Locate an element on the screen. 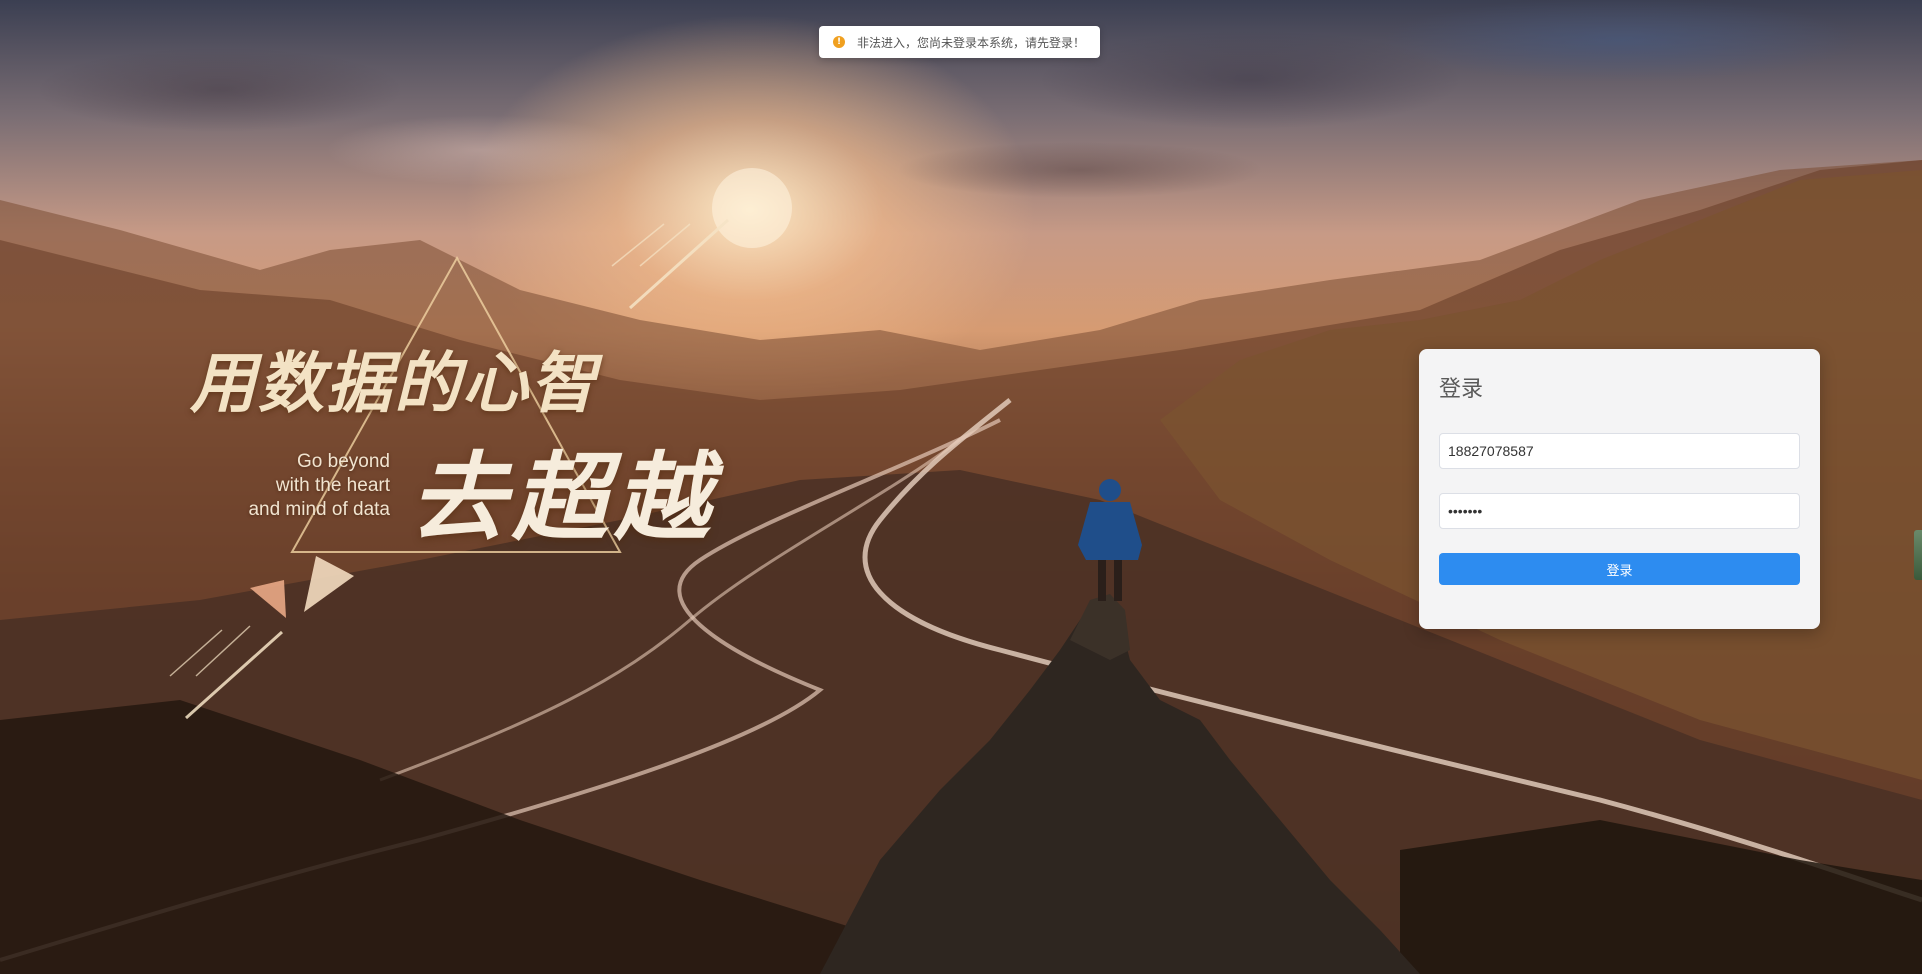 The image size is (1922, 974). side-drawer-handle is located at coordinates (1918, 555).